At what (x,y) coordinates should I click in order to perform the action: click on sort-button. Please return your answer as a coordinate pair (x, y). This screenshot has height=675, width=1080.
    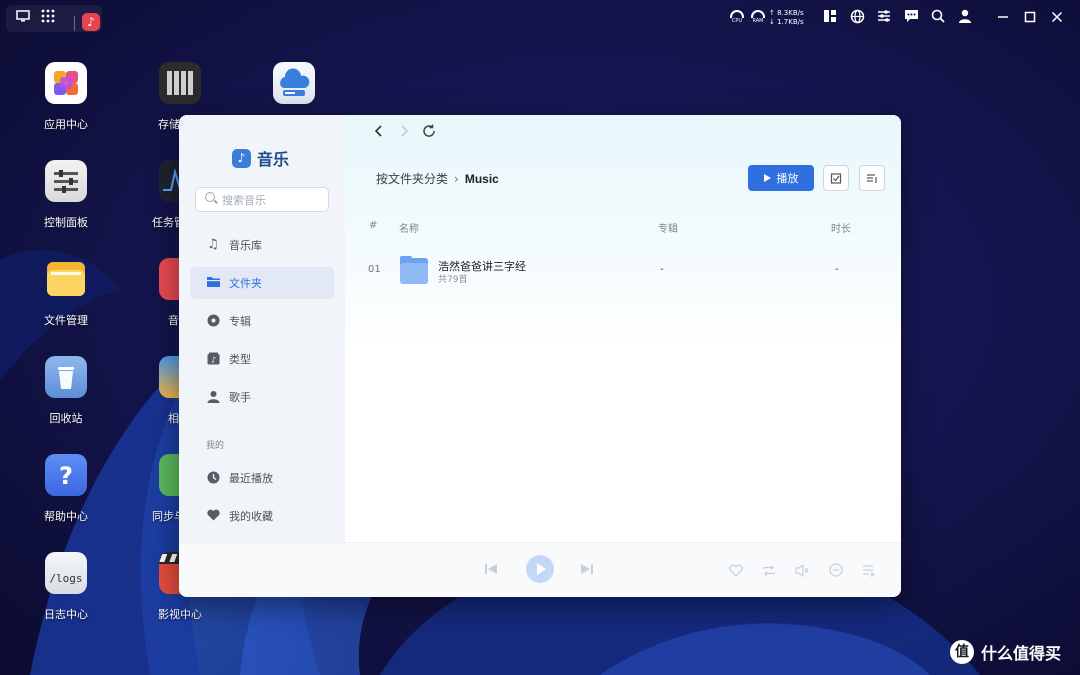
    Looking at the image, I should click on (872, 178).